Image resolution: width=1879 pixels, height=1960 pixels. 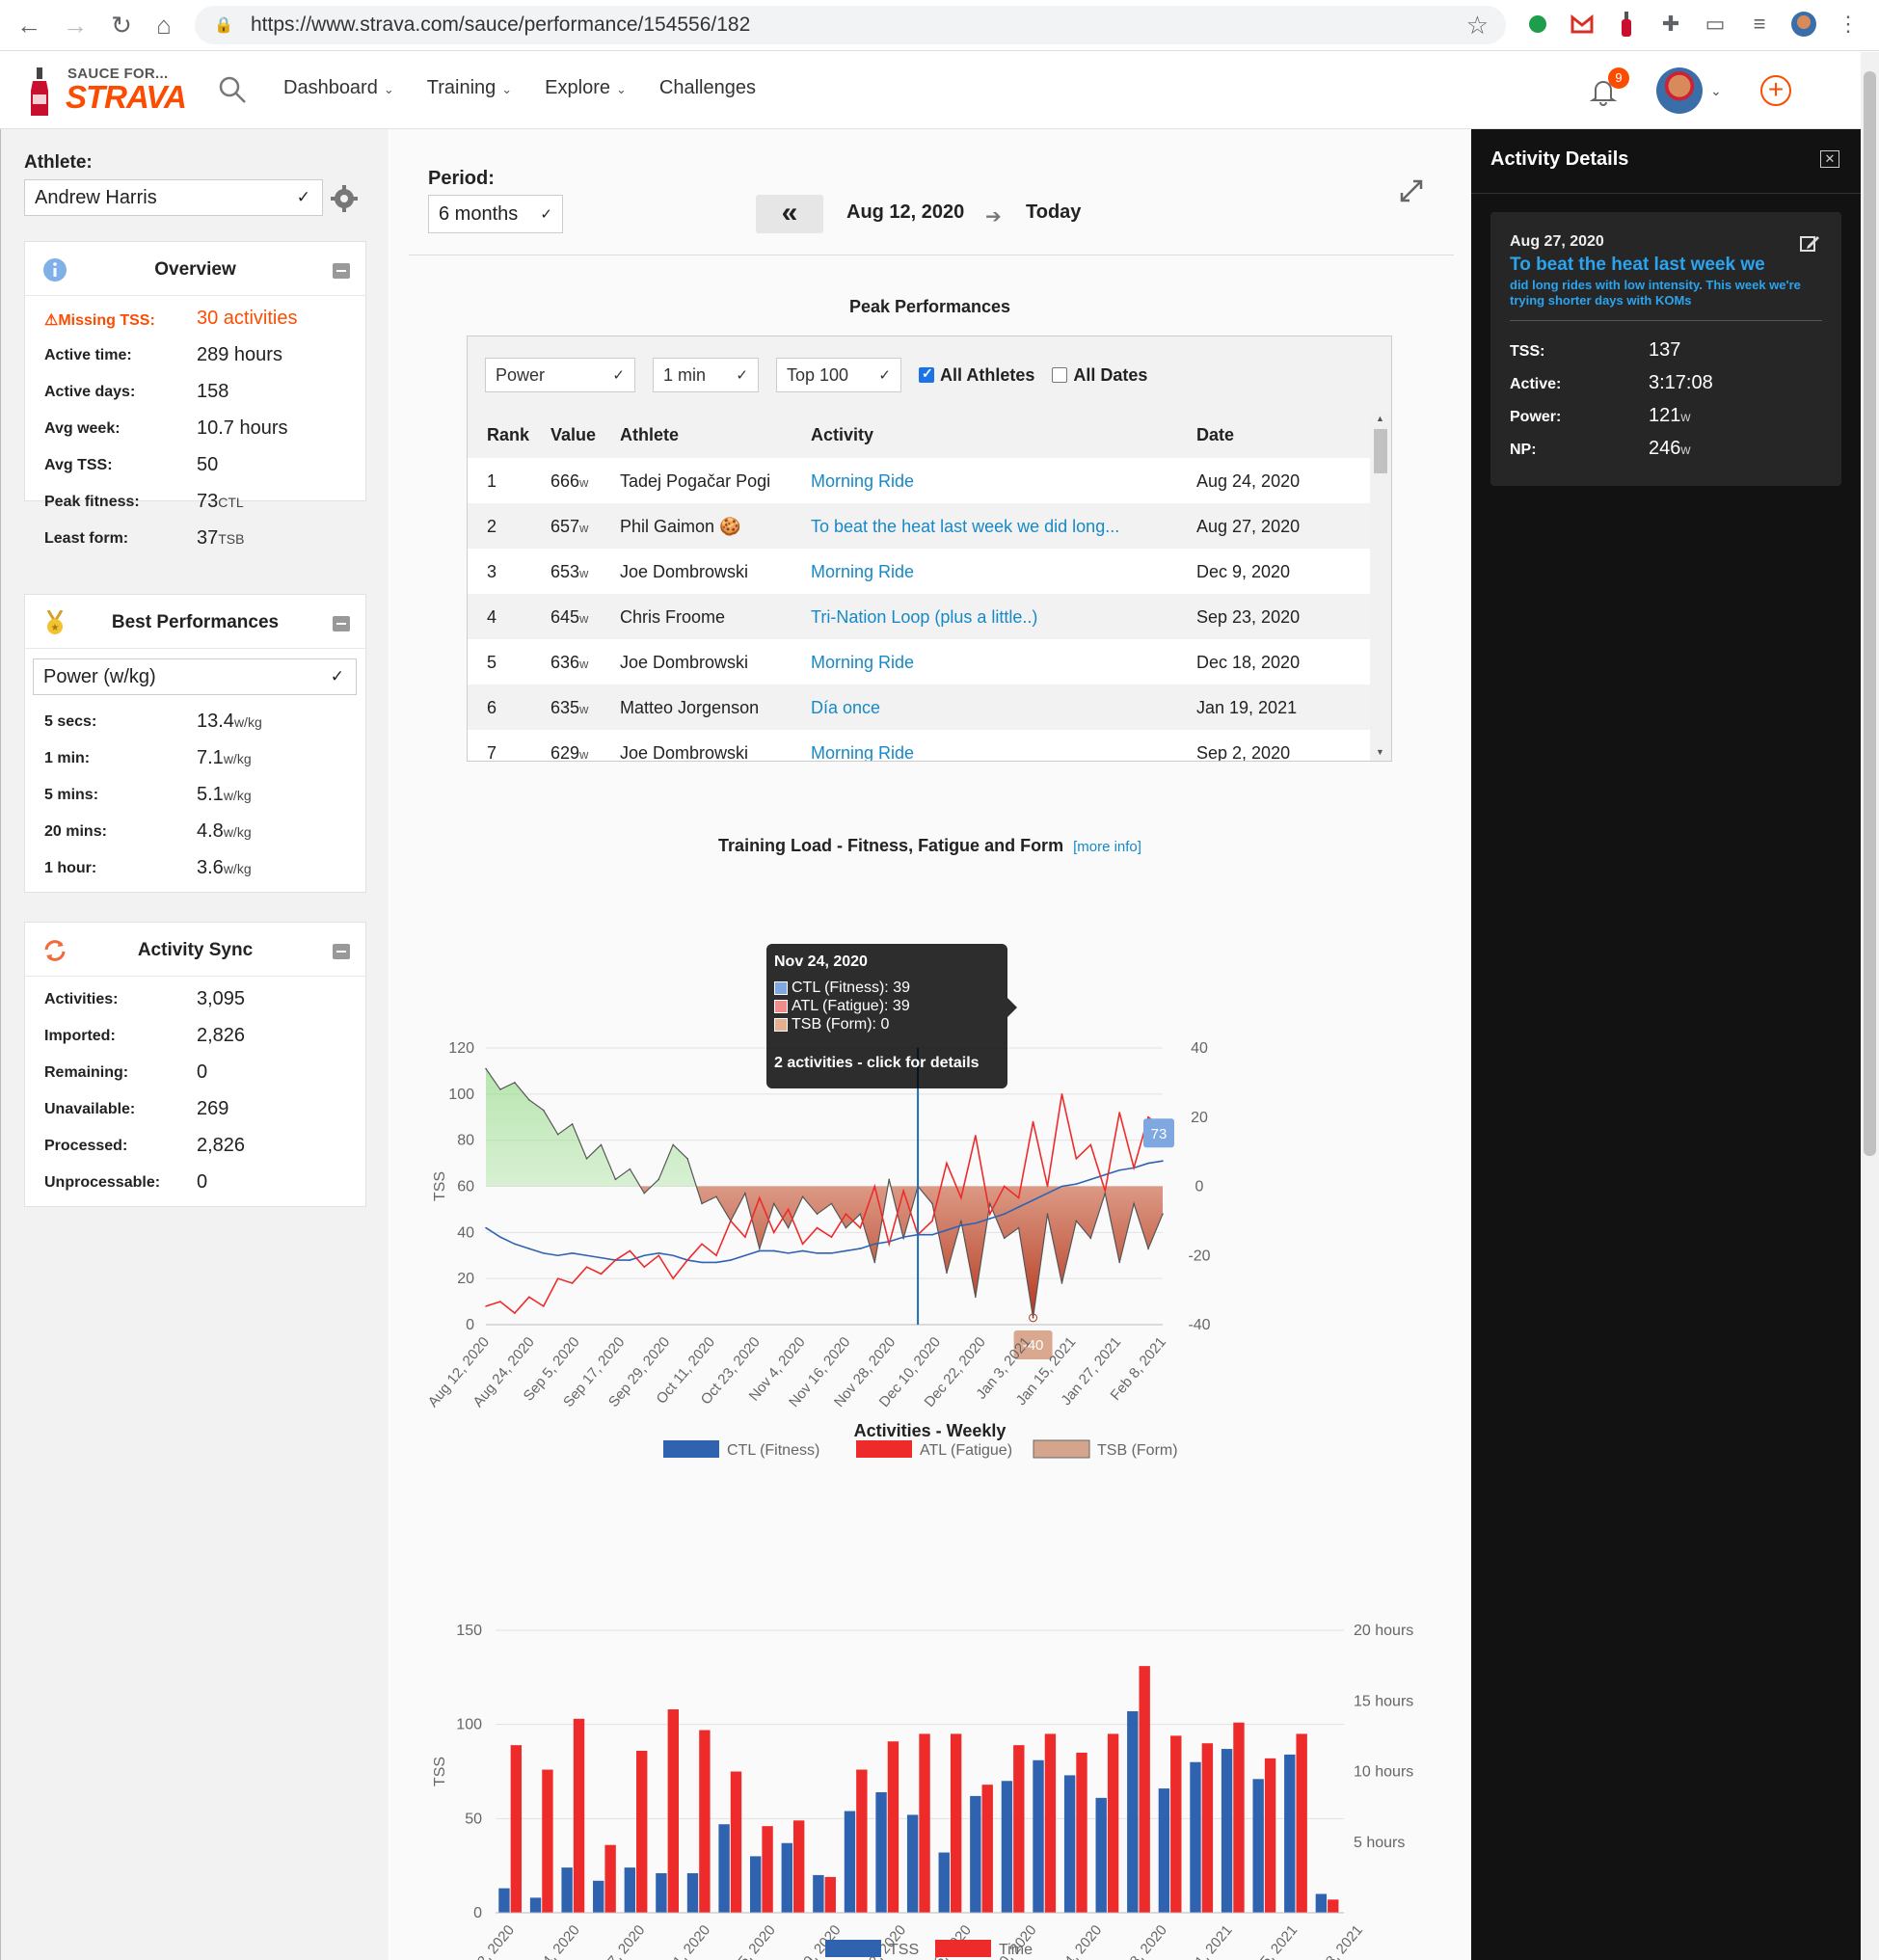 What do you see at coordinates (208, 465) in the screenshot?
I see `overview-row-value-text: 50` at bounding box center [208, 465].